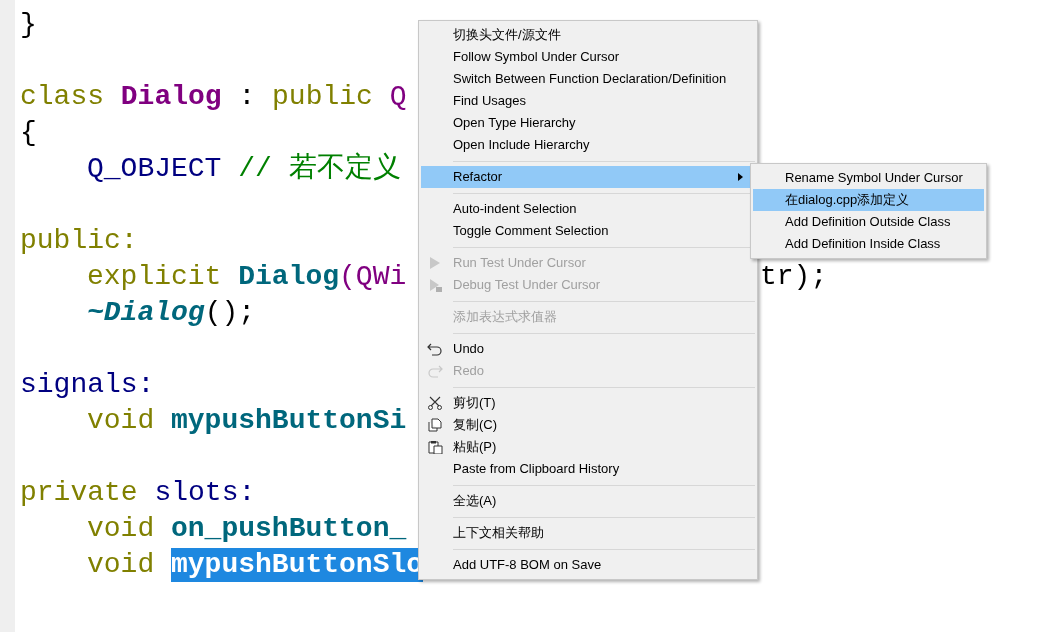  I want to click on function-name: Dialog, so click(289, 277).